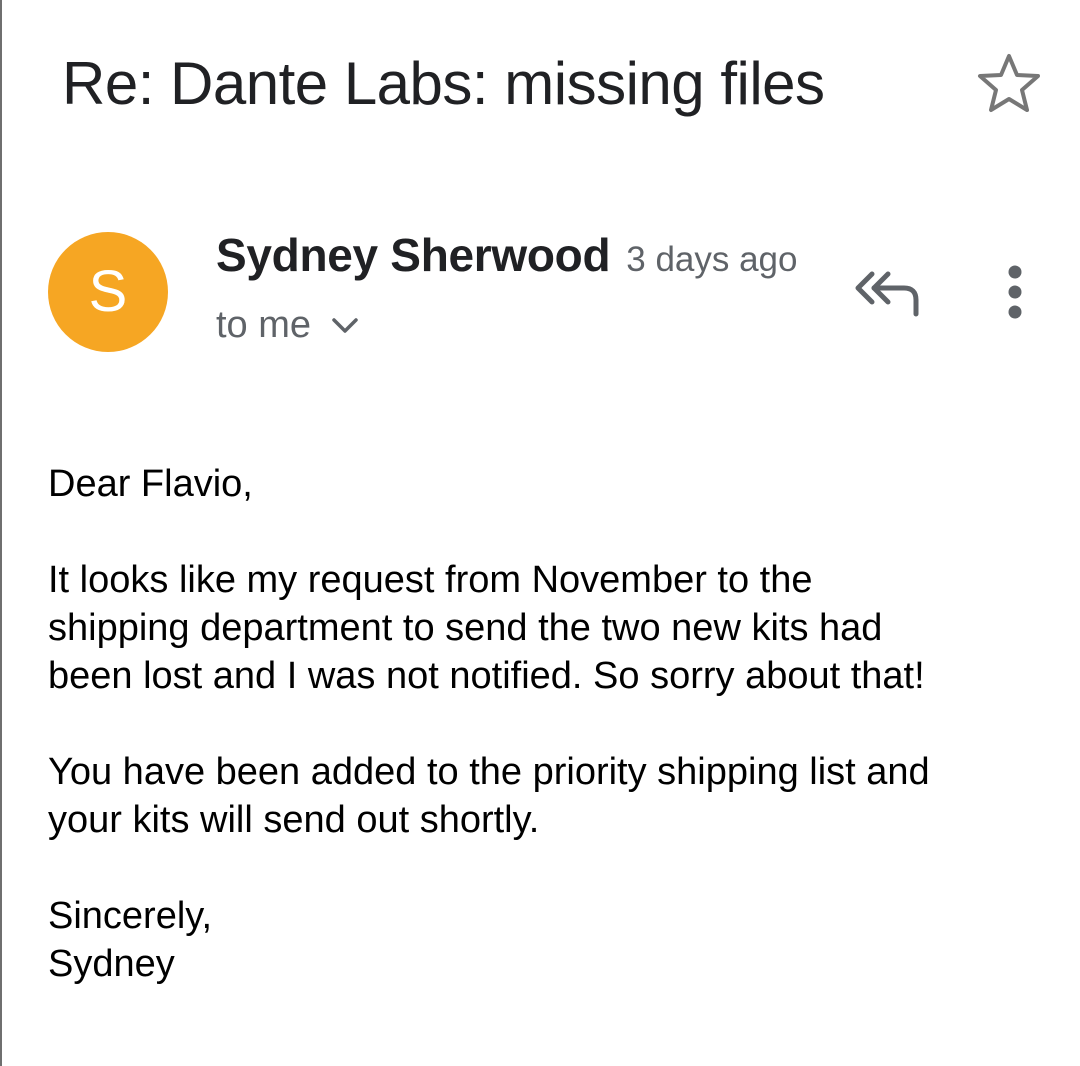 This screenshot has height=1066, width=1080. Describe the element at coordinates (264, 325) in the screenshot. I see `recipient-label: to me` at that location.